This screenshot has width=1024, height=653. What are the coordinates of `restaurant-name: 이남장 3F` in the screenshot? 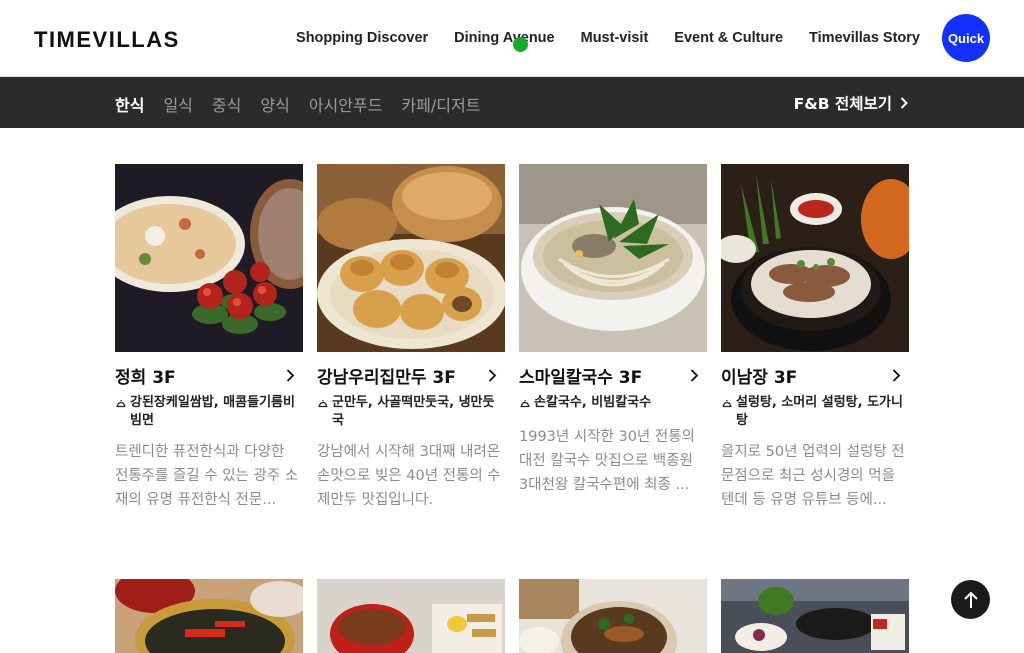 It's located at (759, 378).